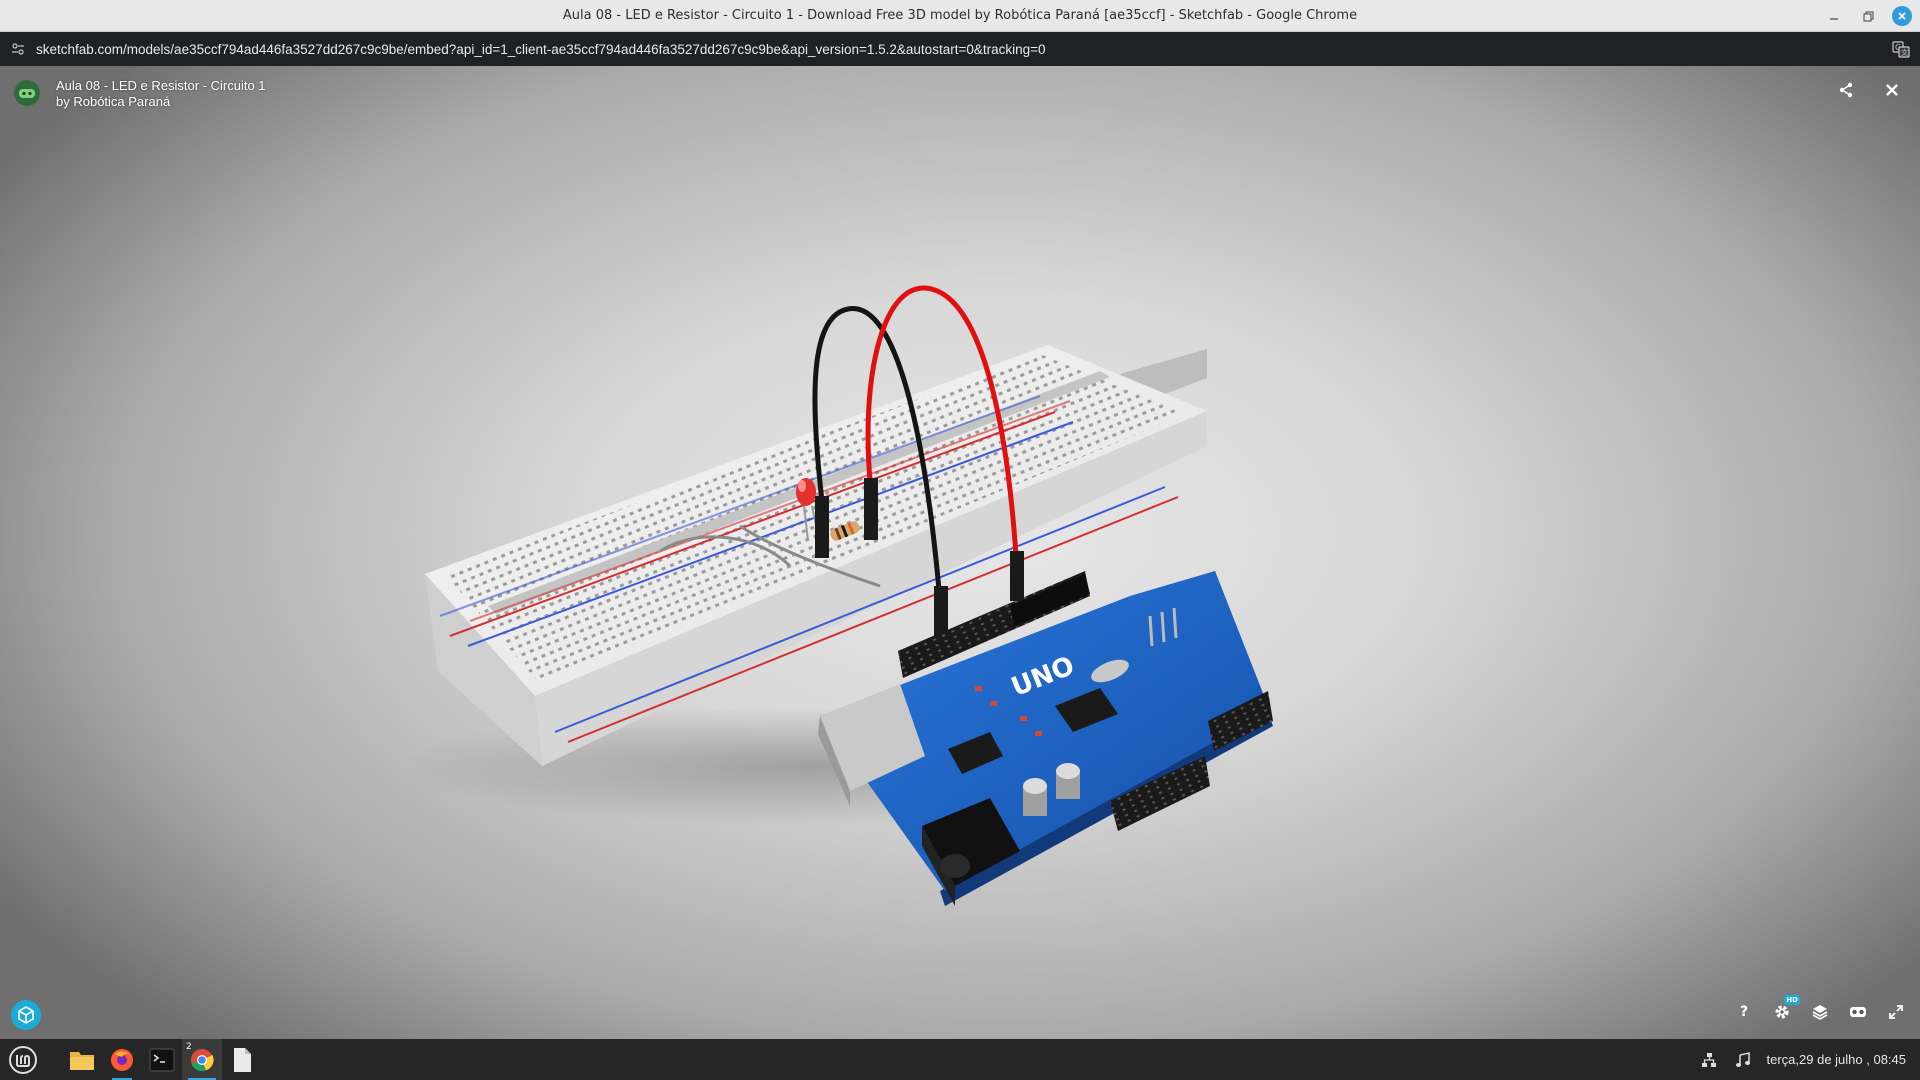 Image resolution: width=1920 pixels, height=1080 pixels. I want to click on restore-icon, so click(1868, 16).